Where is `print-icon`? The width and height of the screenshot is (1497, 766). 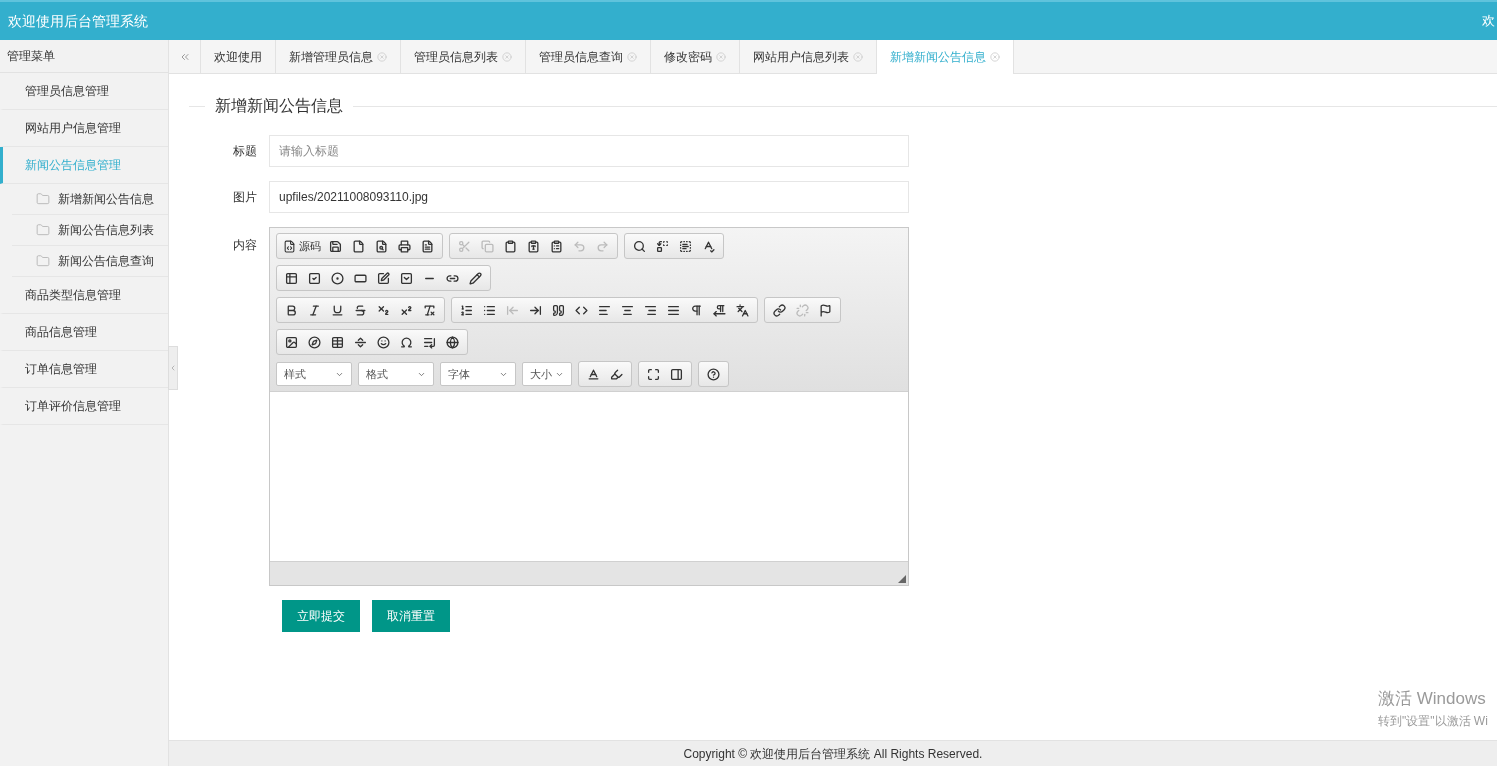
print-icon is located at coordinates (404, 246).